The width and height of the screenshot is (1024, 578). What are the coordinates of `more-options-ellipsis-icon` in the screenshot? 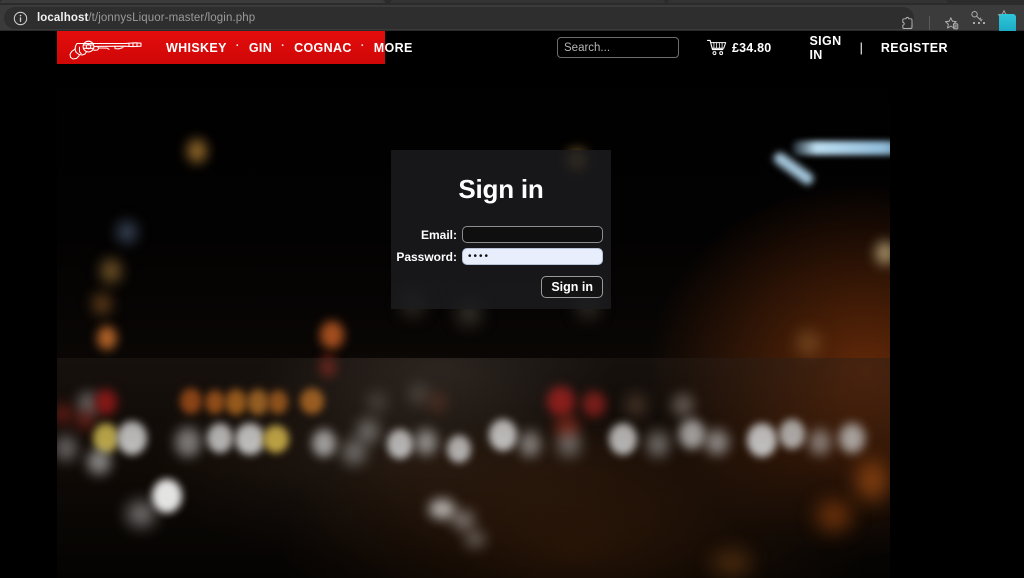 It's located at (978, 23).